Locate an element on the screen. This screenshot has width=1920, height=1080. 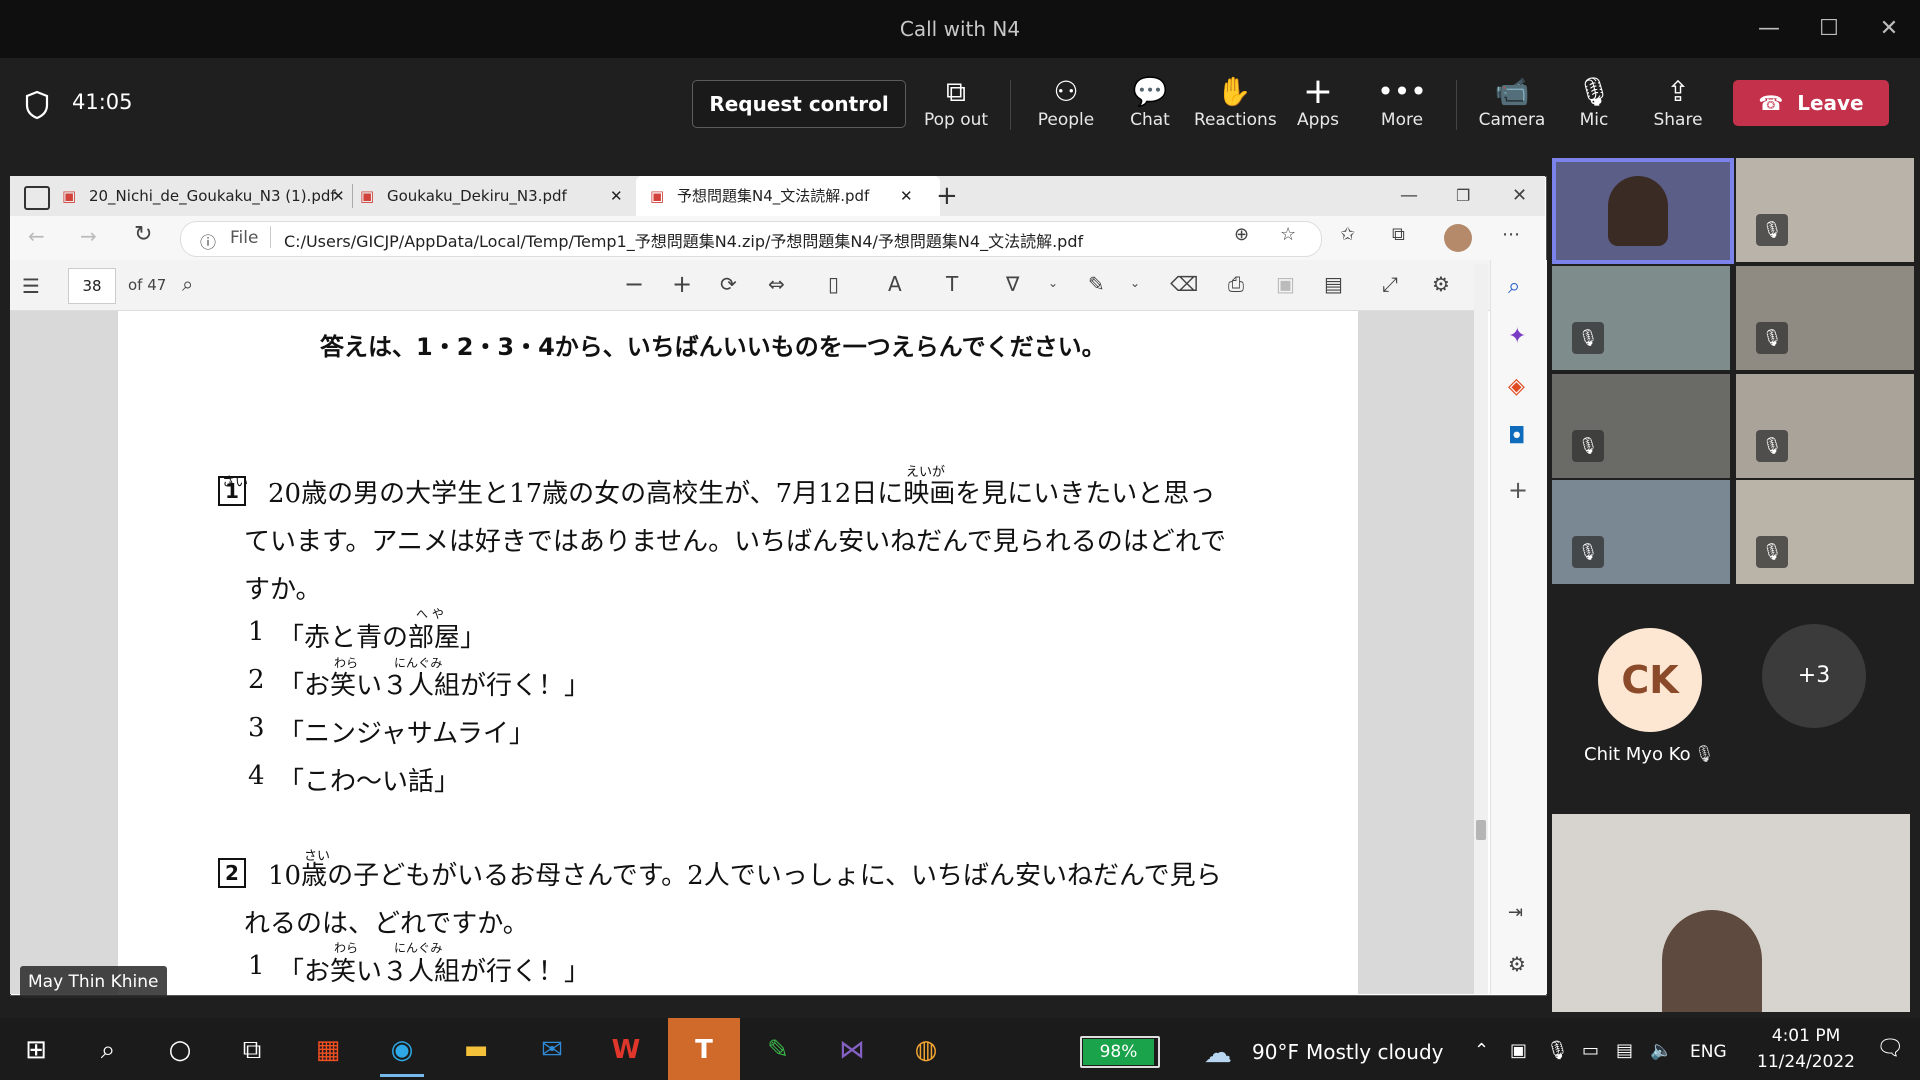
zoom-in-icon: + is located at coordinates (682, 284).